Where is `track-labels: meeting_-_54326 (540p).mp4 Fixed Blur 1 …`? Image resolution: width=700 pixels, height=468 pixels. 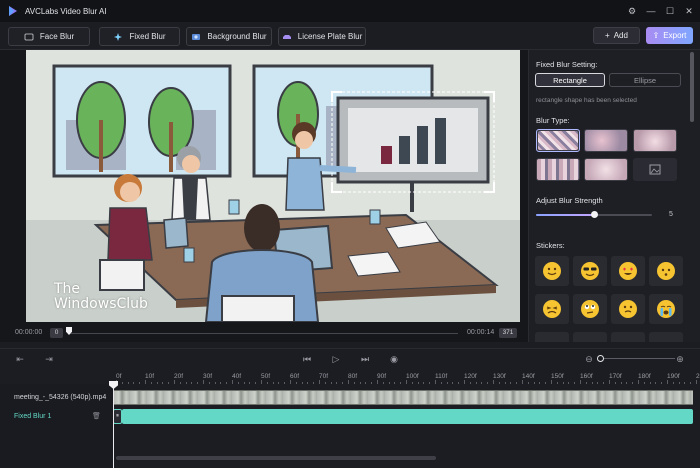 track-labels: meeting_-_54326 (540p).mp4 Fixed Blur 1 … is located at coordinates (56, 426).